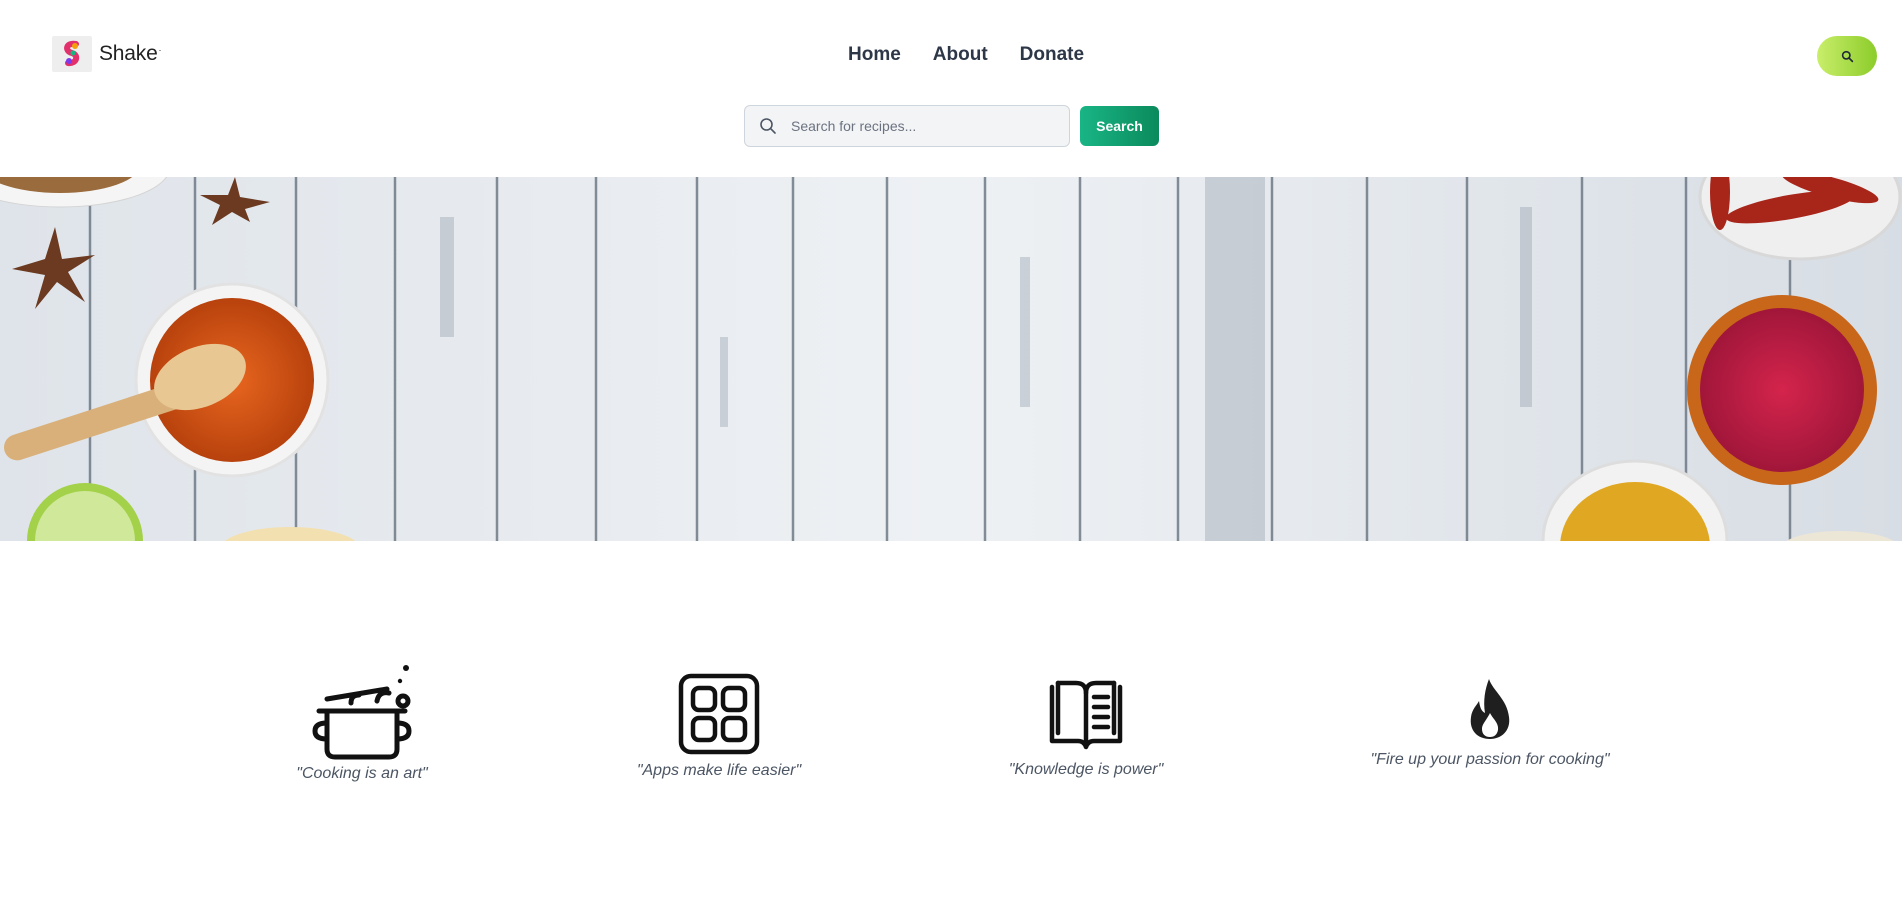 The image size is (1902, 902). Describe the element at coordinates (1490, 759) in the screenshot. I see `feature-quote: "Fire up your passion for cooking"` at that location.